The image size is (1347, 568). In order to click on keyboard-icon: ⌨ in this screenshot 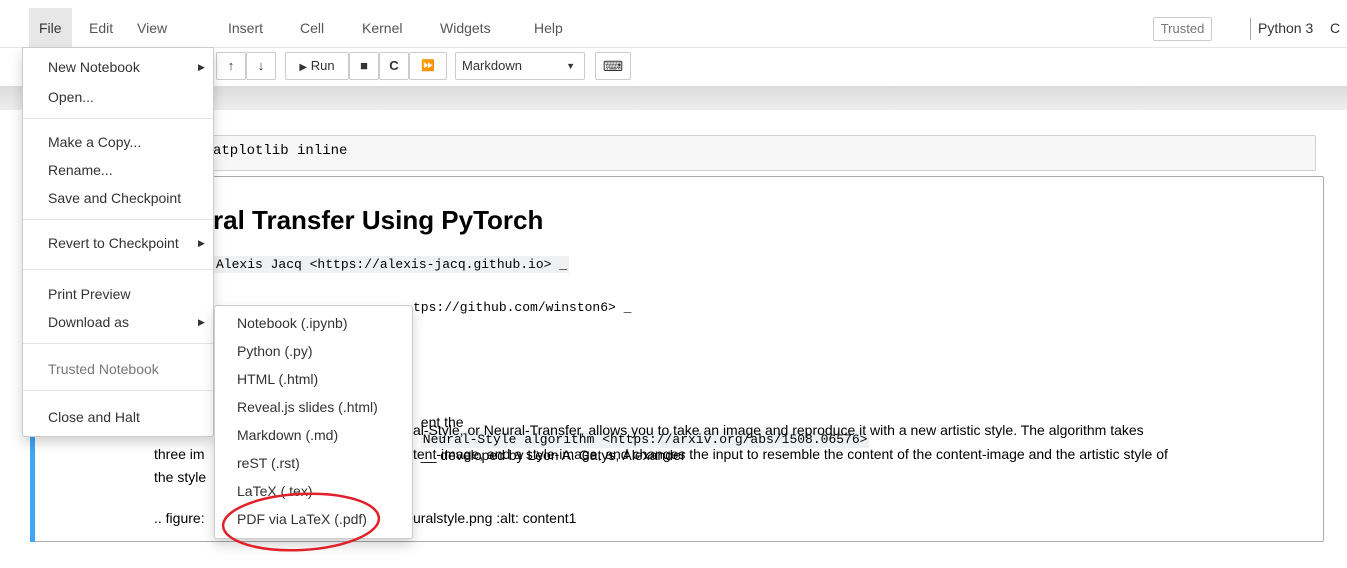, I will do `click(613, 66)`.